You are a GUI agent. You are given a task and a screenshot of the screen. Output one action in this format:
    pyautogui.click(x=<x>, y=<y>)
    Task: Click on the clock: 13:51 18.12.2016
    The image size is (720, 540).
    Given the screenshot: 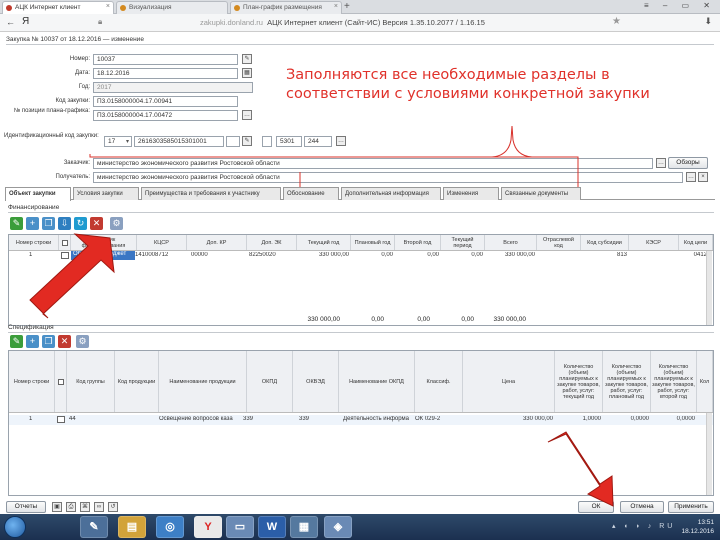 What is the action you would take?
    pyautogui.click(x=697, y=527)
    